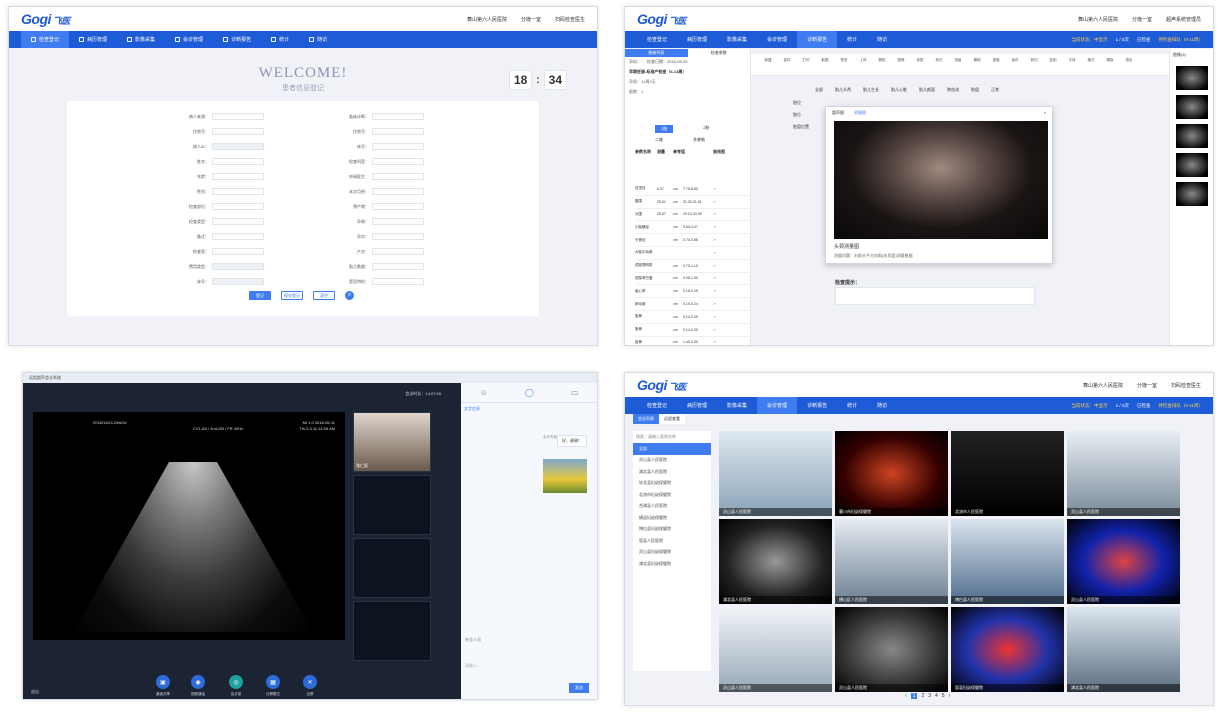 This screenshot has width=1222, height=713. I want to click on tab-consult-list: 会诊列表, so click(646, 419).